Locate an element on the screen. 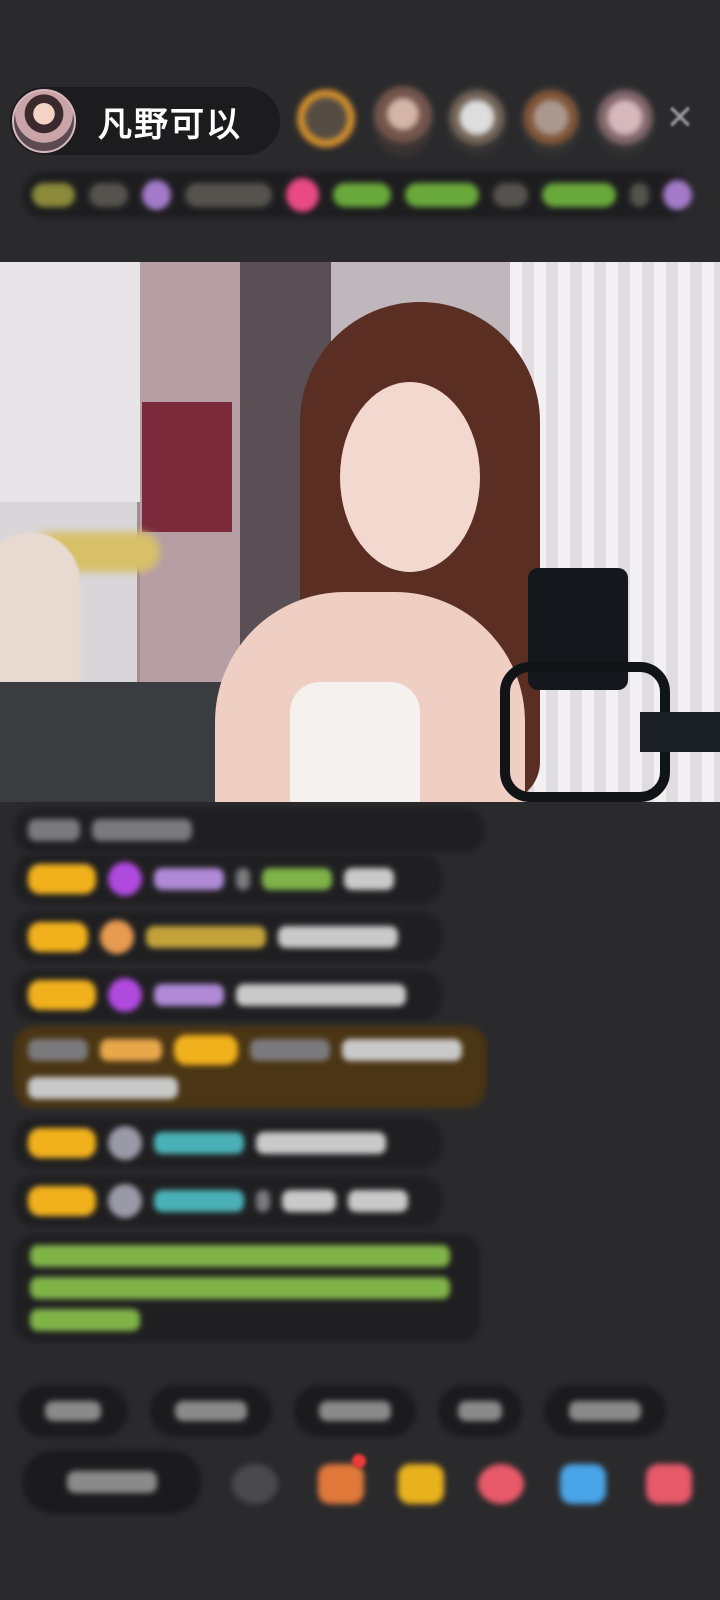 The height and width of the screenshot is (1600, 720). microphone-arm is located at coordinates (680, 732).